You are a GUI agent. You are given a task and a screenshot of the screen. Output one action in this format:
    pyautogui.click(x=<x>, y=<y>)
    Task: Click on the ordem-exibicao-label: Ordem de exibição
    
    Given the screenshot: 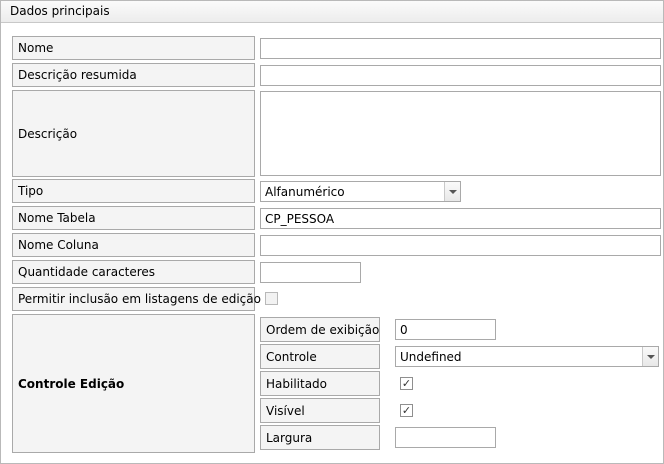 What is the action you would take?
    pyautogui.click(x=320, y=329)
    